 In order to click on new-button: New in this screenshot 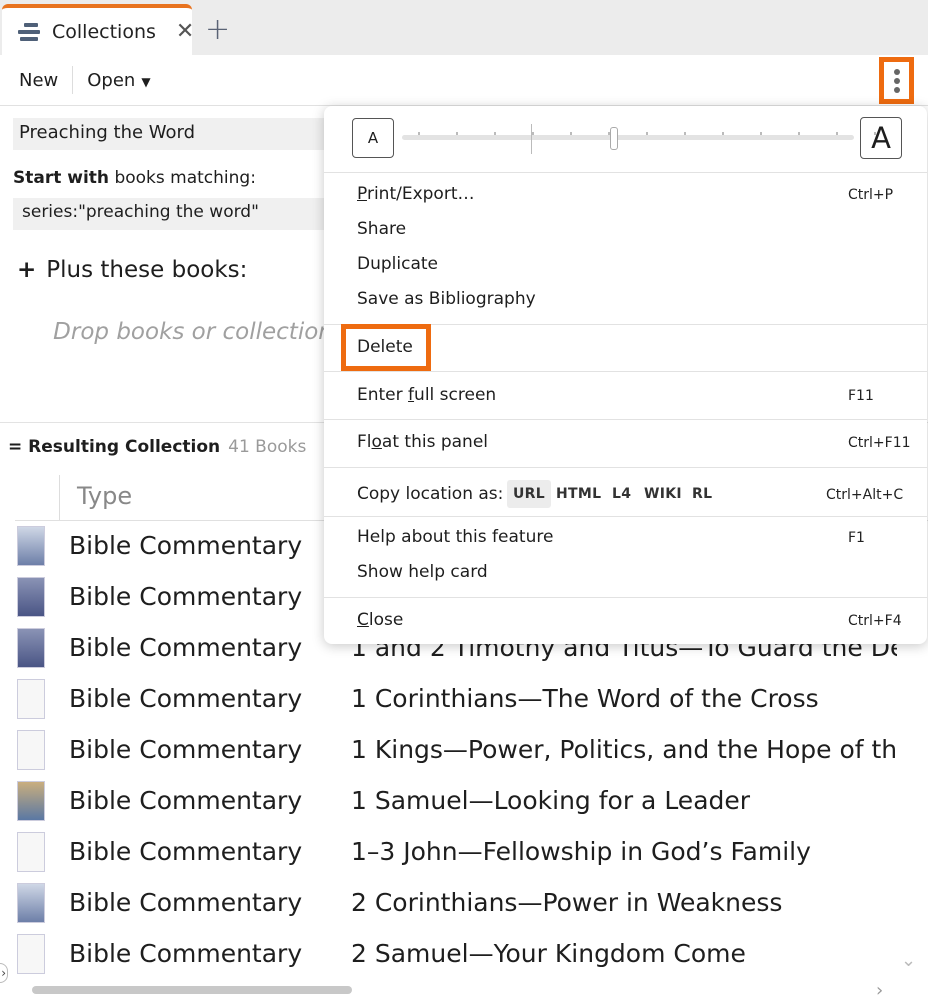, I will do `click(38, 80)`.